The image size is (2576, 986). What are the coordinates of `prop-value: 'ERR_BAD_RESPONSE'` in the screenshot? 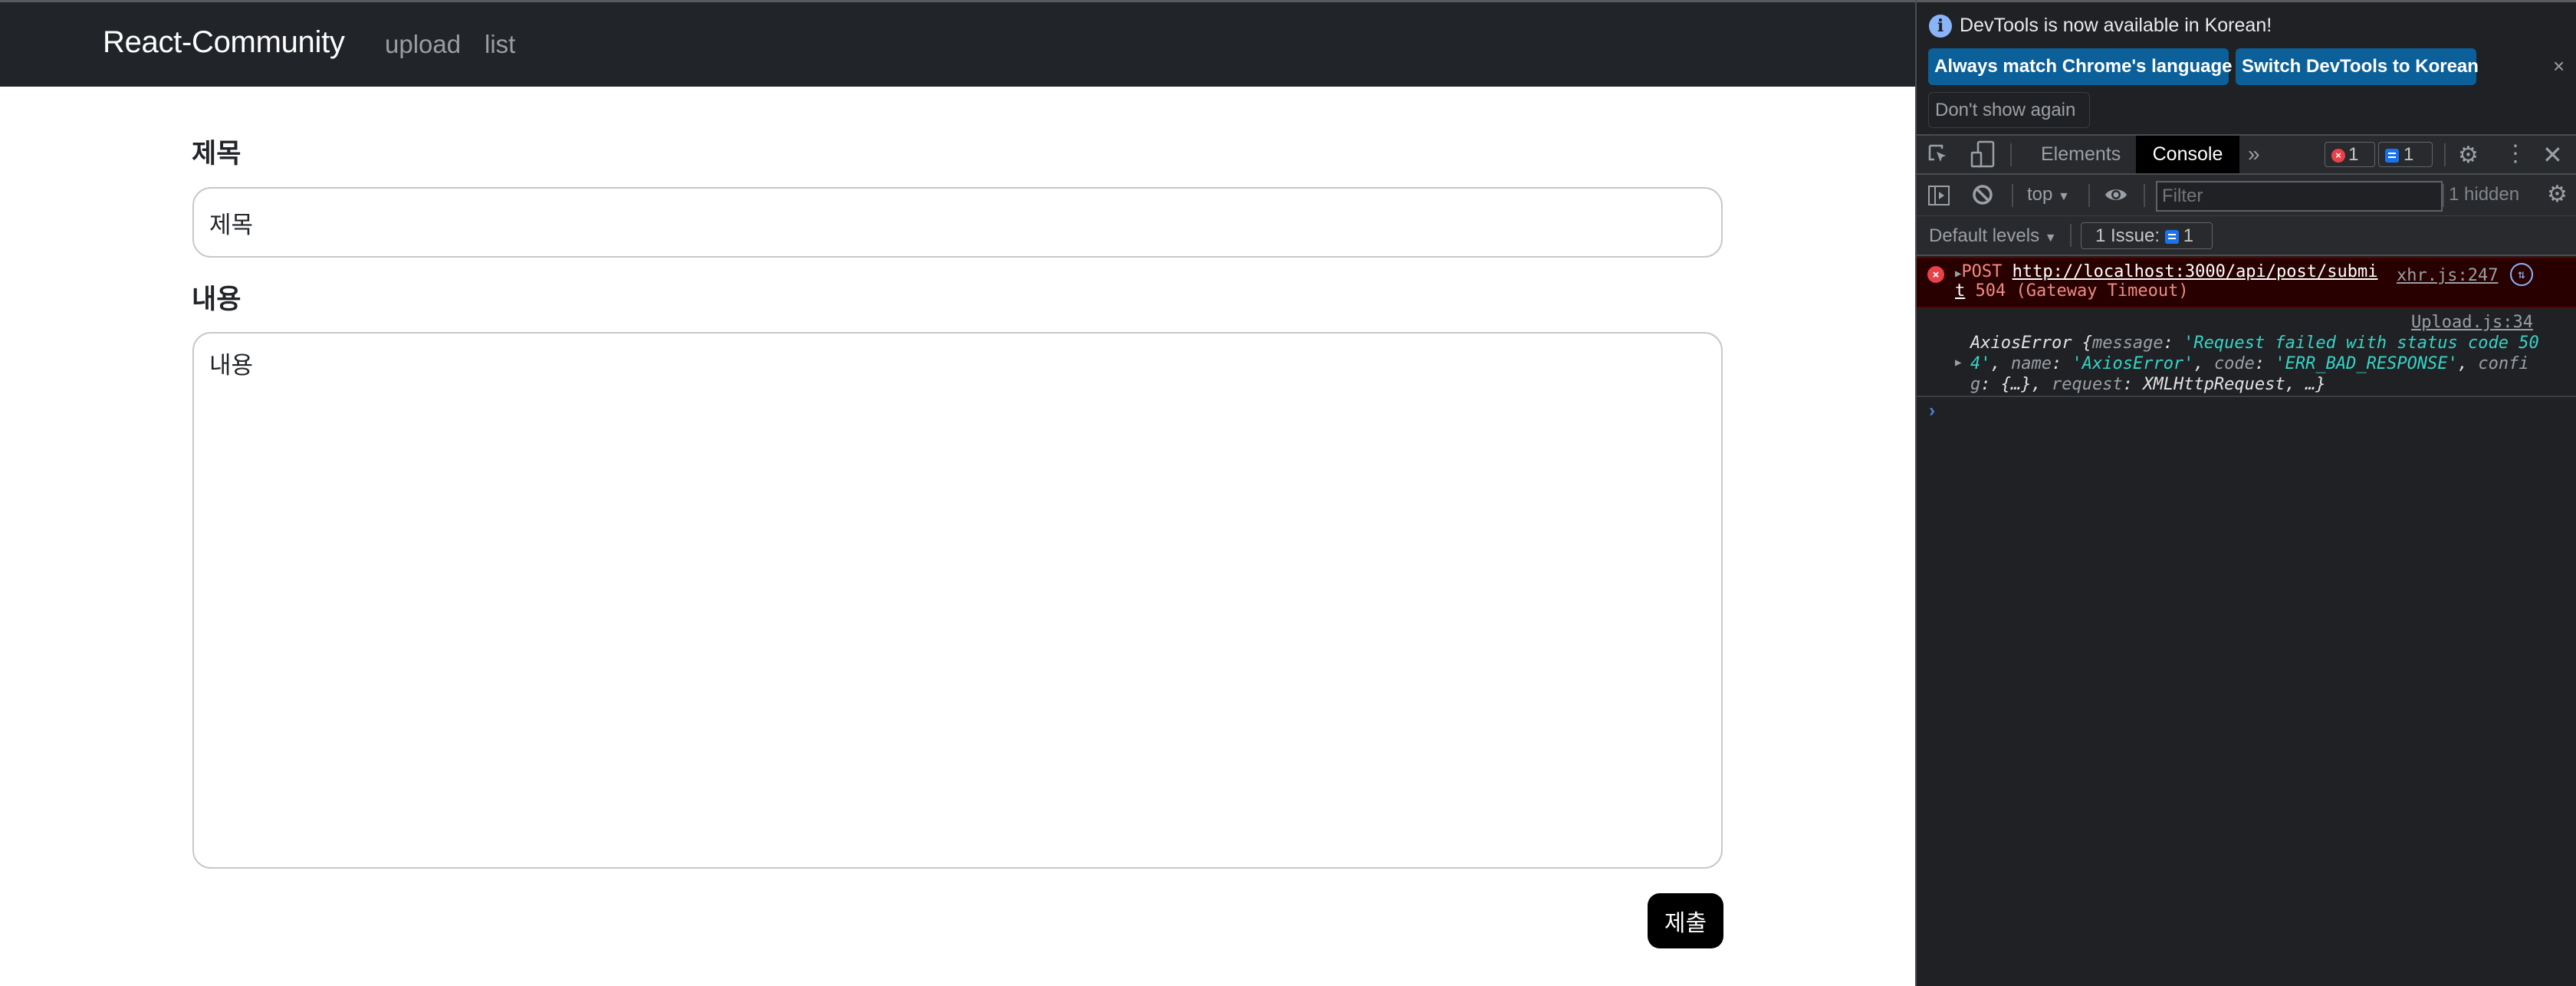 It's located at (2366, 363).